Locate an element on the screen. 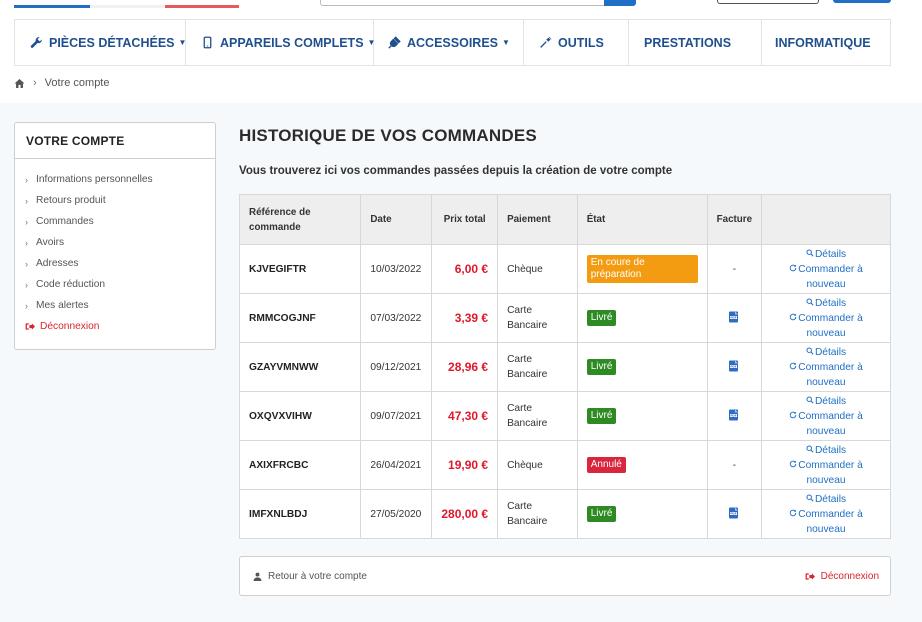  search-icon is located at coordinates (810, 497).